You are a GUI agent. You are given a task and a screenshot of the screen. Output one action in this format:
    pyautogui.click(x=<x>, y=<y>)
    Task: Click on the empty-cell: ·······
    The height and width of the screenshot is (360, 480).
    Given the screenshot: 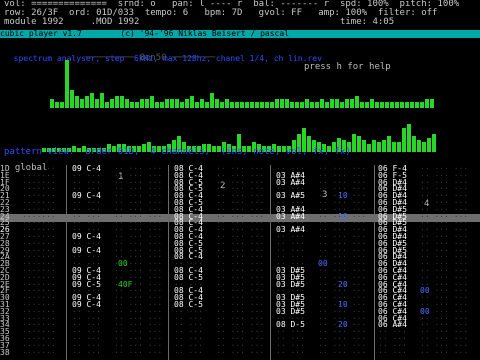 What is the action you would take?
    pyautogui.click(x=39, y=352)
    